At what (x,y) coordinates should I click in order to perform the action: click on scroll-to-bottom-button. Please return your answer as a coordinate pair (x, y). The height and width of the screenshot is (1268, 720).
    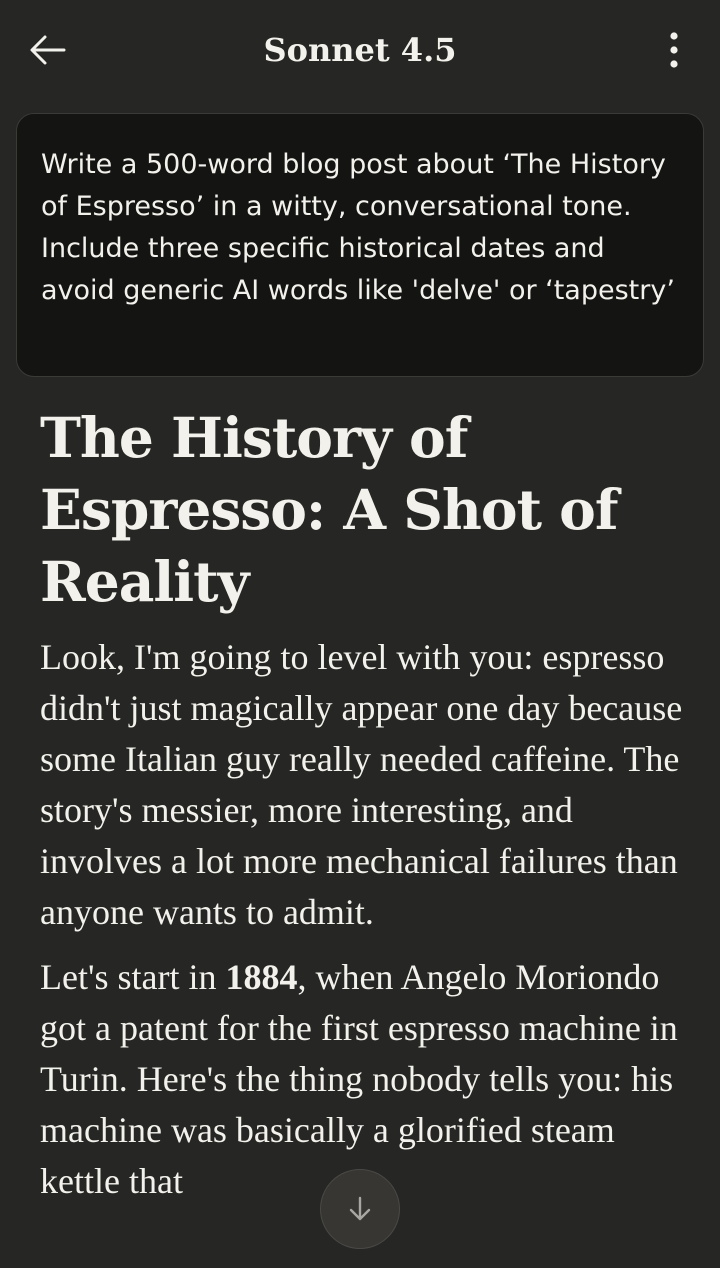
    Looking at the image, I should click on (360, 1209).